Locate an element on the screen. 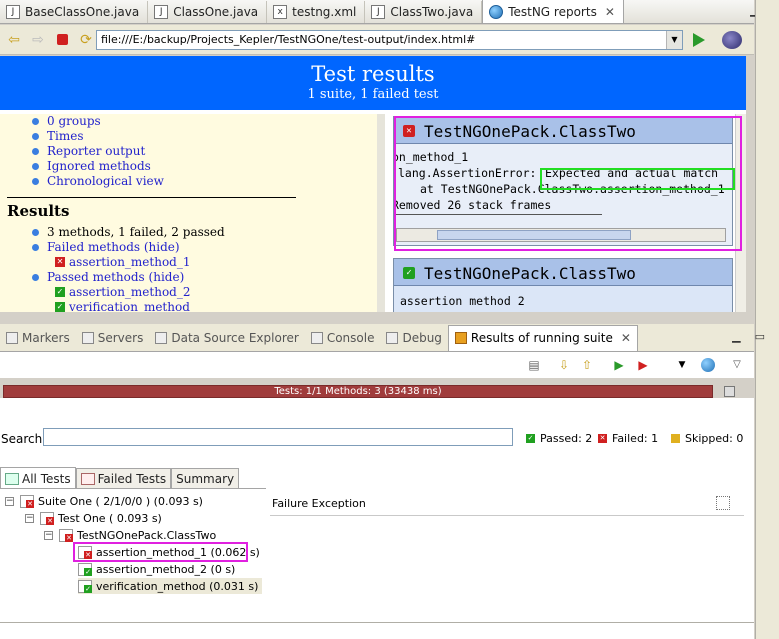  chevron-down-icon: ▽ is located at coordinates (737, 365).